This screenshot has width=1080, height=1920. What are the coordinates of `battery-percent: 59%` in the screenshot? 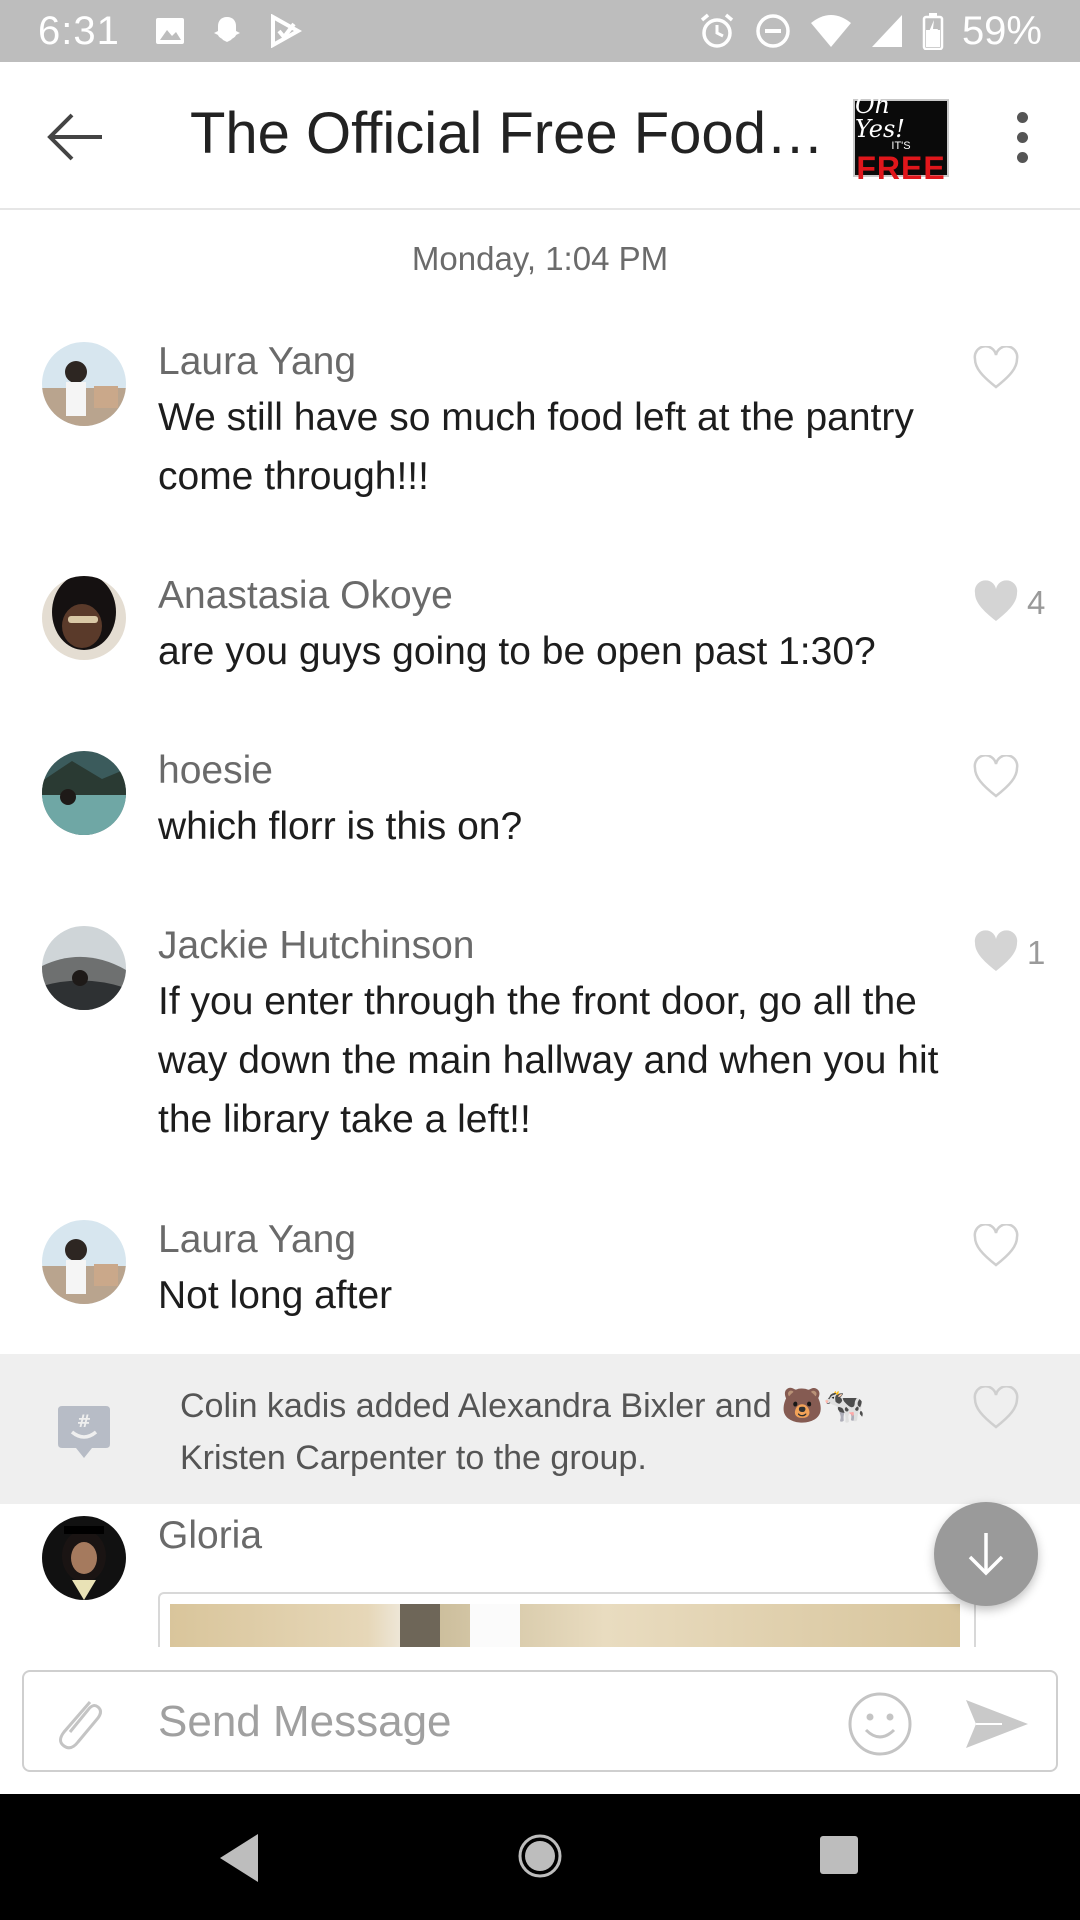 It's located at (1001, 30).